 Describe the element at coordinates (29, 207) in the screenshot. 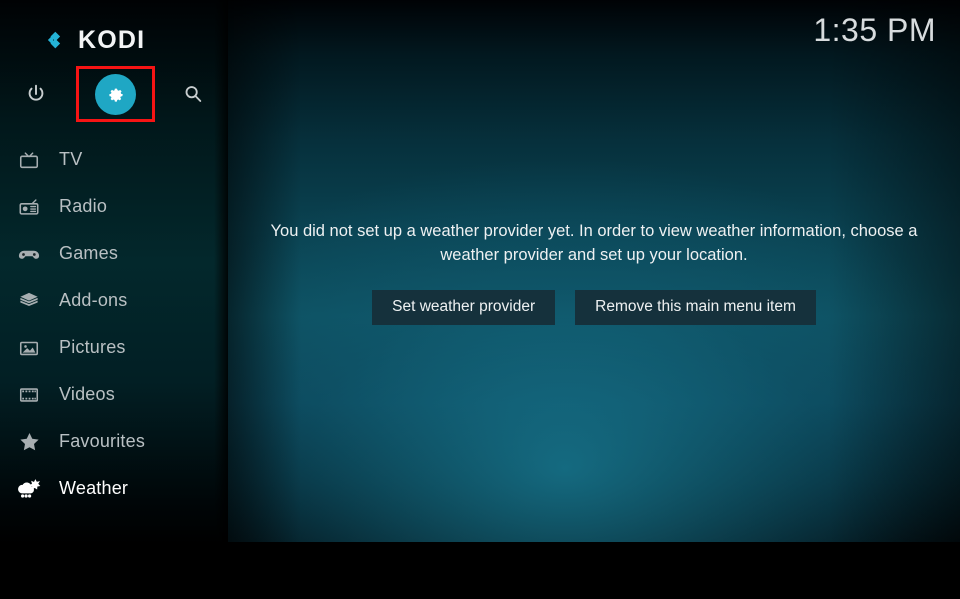

I see `radio-icon` at that location.